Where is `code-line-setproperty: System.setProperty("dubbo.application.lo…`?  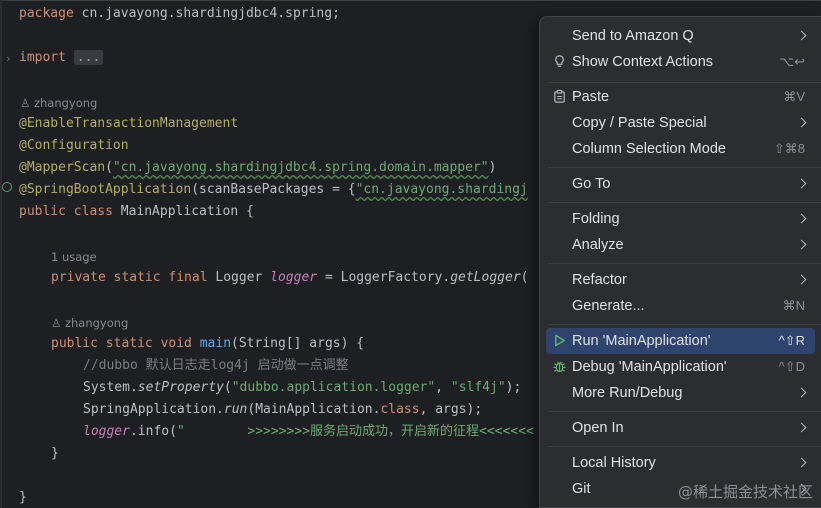
code-line-setproperty: System.setProperty("dubbo.application.lo… is located at coordinates (302, 388).